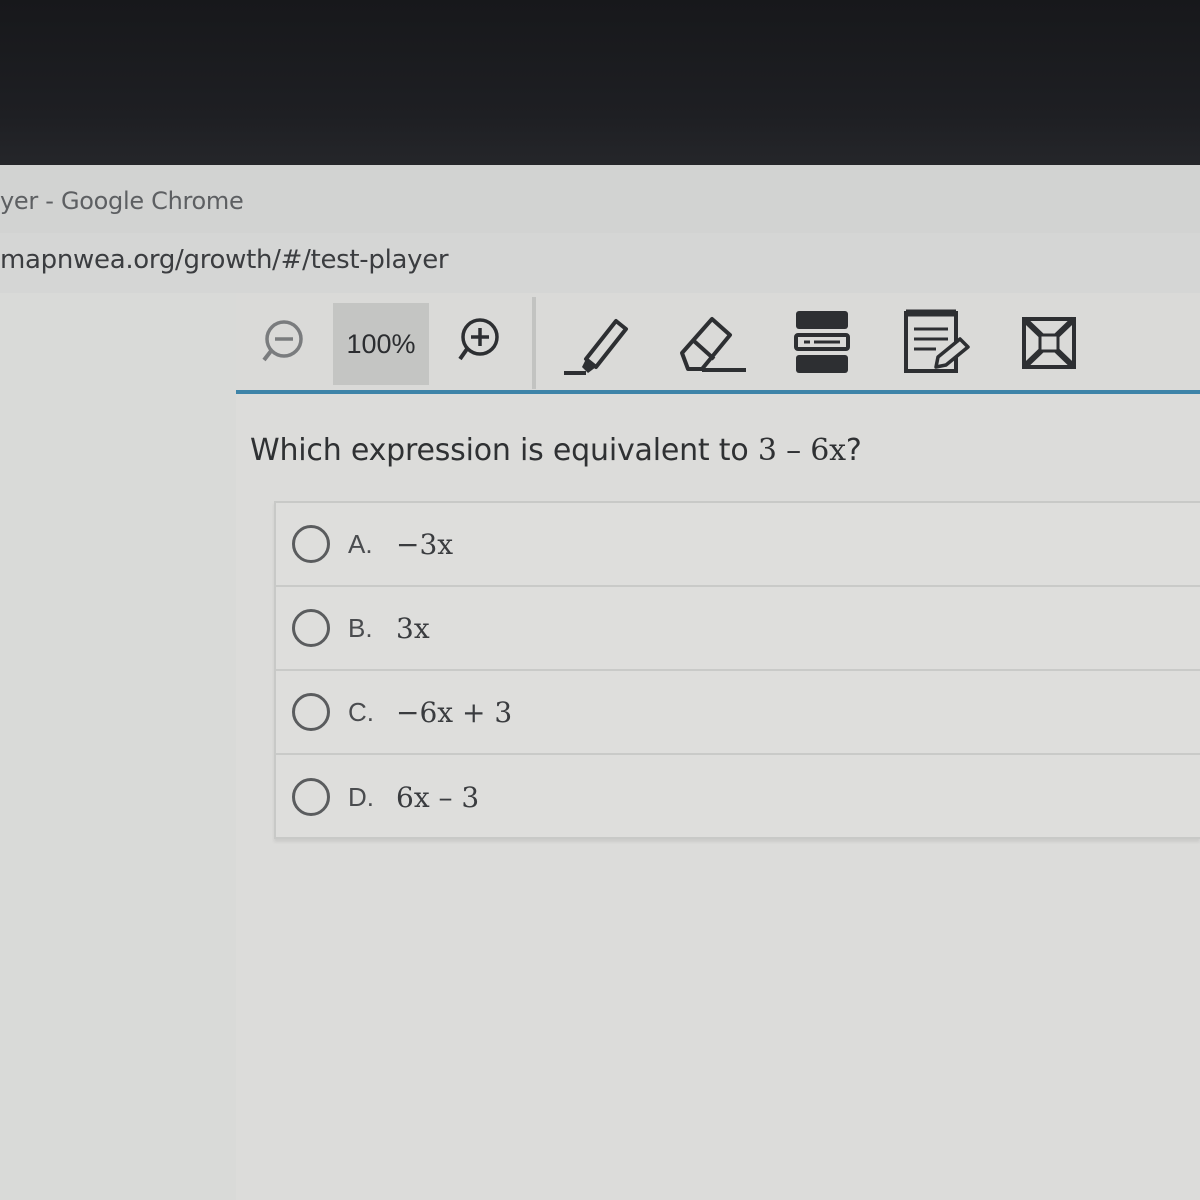 The image size is (1200, 1200). I want to click on choice-expression: −3x, so click(425, 544).